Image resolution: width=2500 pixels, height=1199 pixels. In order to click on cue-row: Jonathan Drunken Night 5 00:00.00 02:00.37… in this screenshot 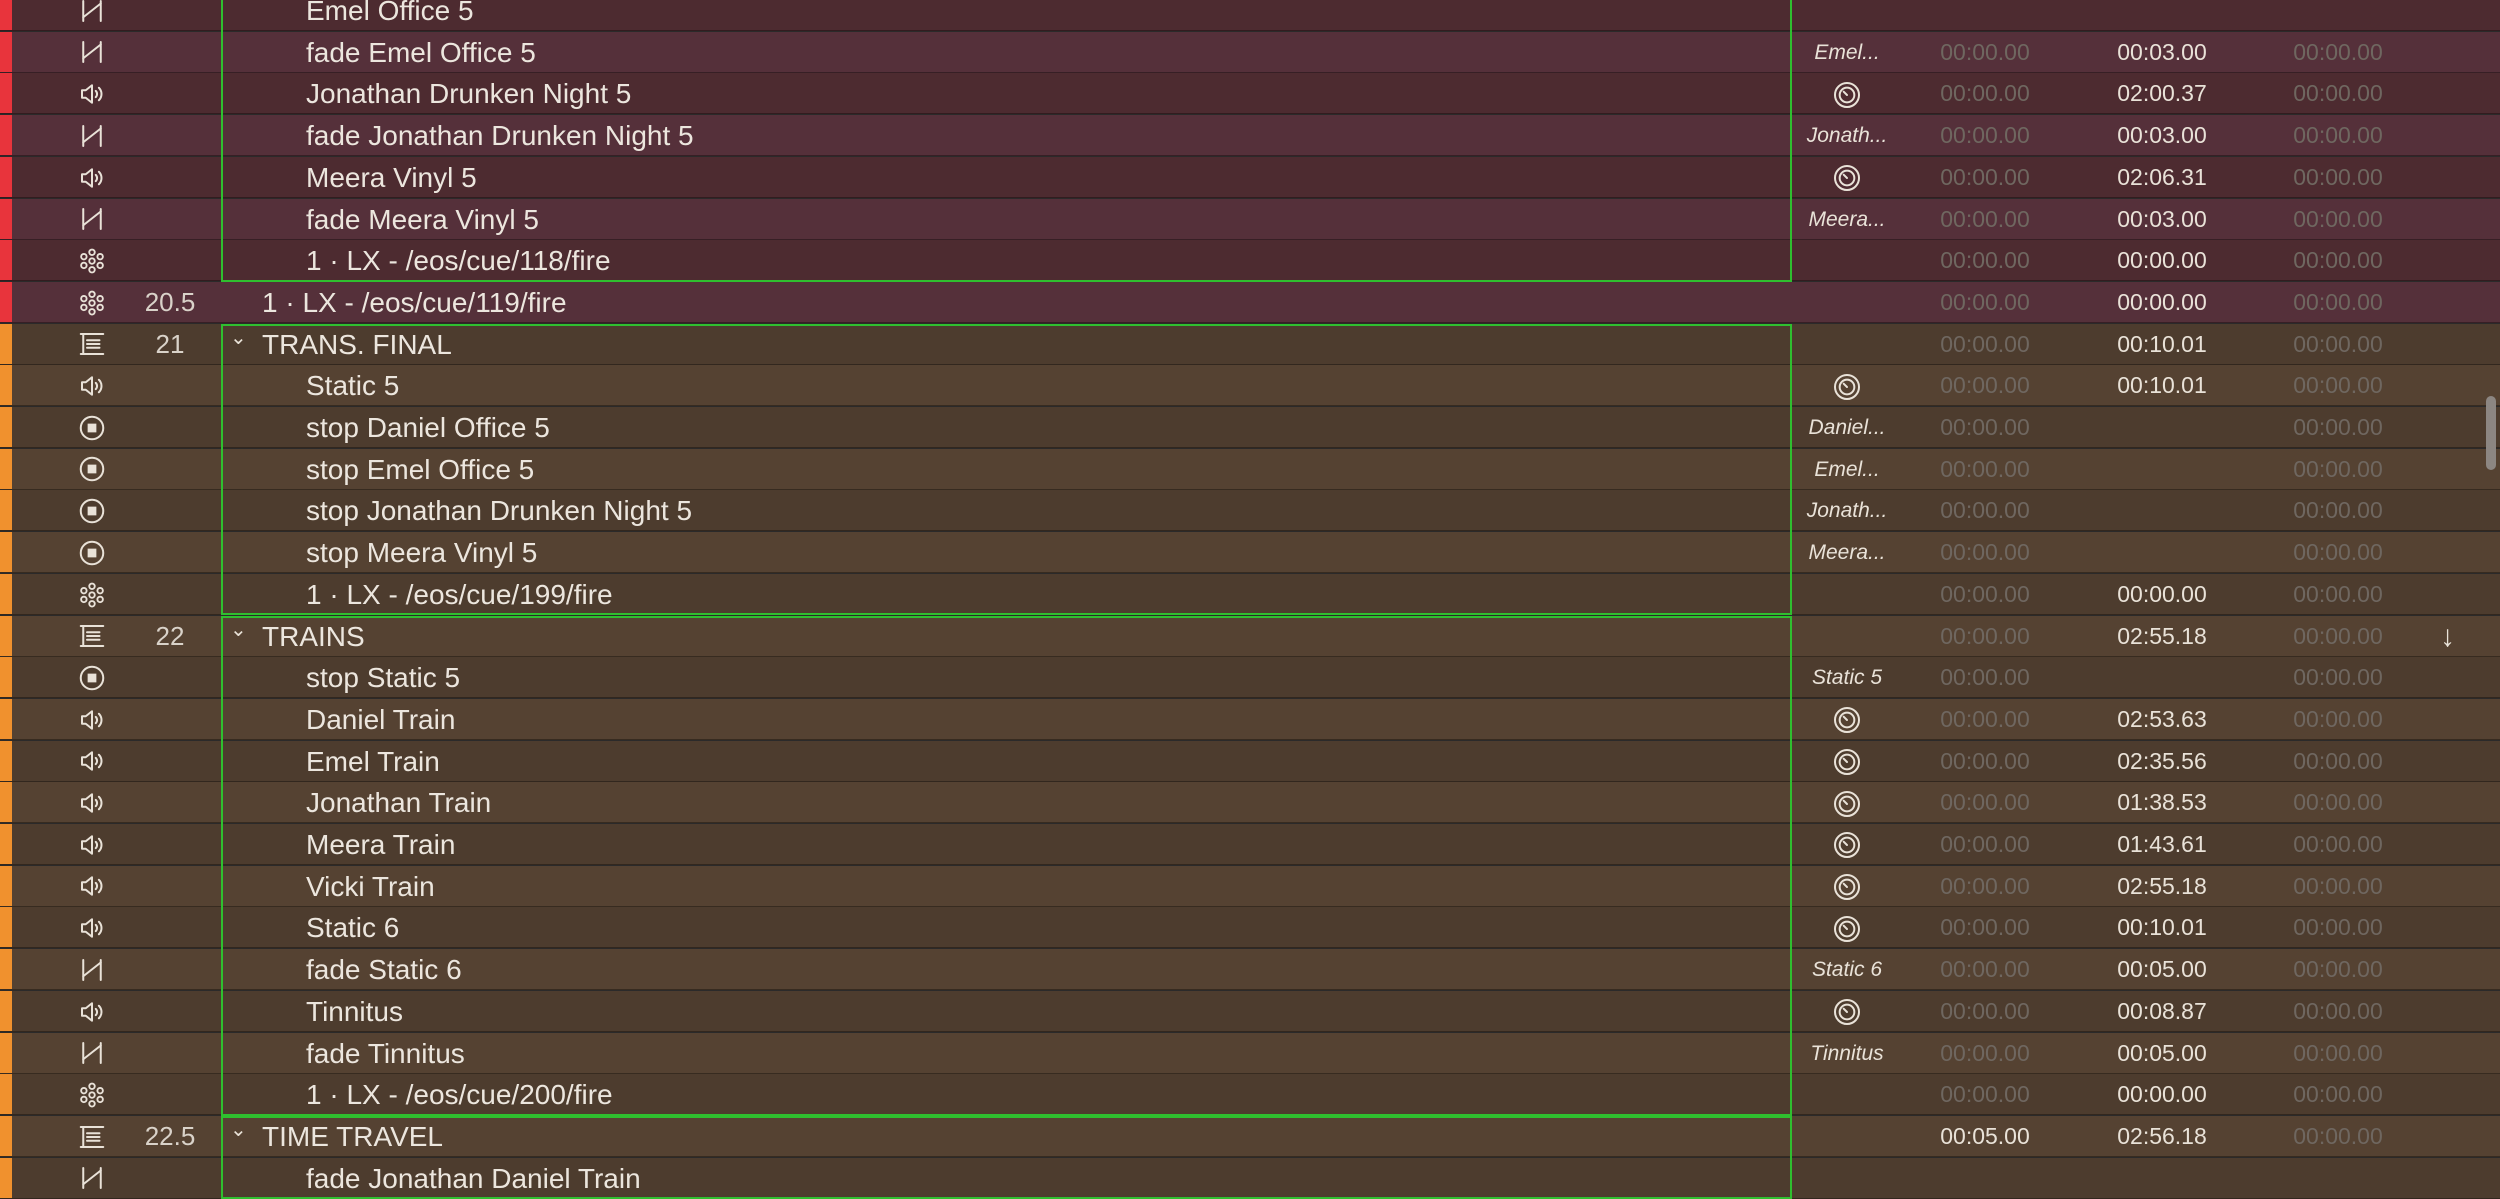, I will do `click(1250, 94)`.